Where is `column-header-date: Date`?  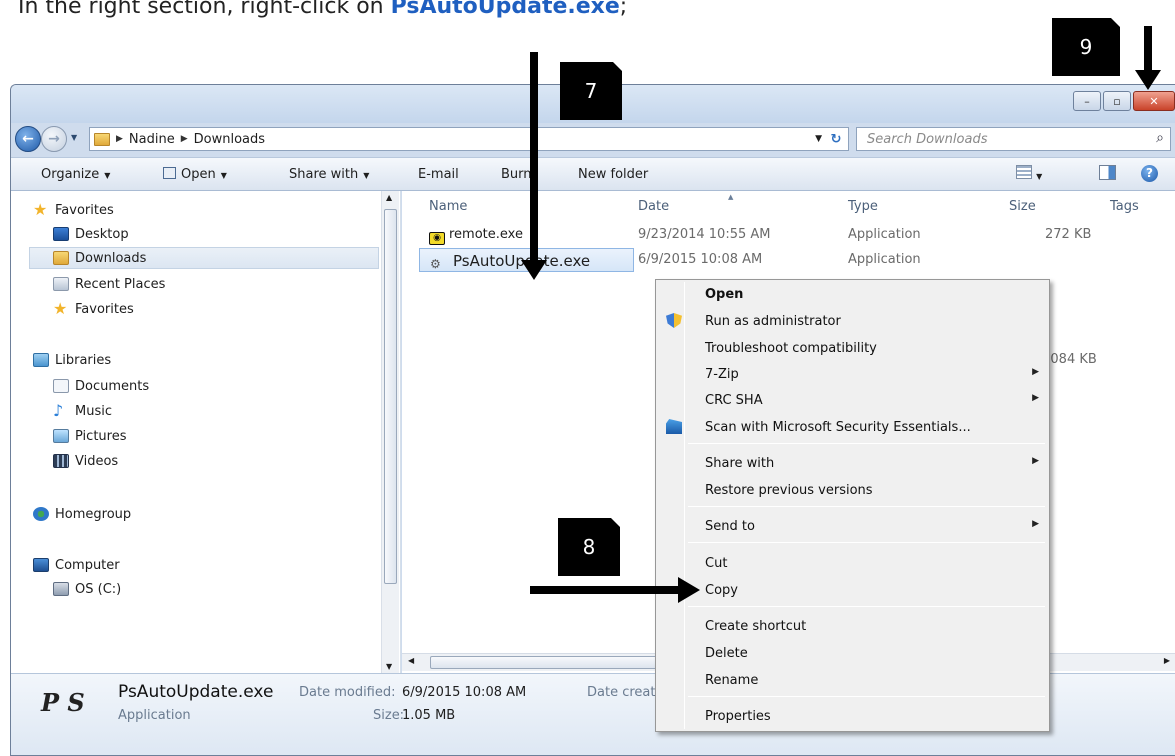
column-header-date: Date is located at coordinates (653, 206).